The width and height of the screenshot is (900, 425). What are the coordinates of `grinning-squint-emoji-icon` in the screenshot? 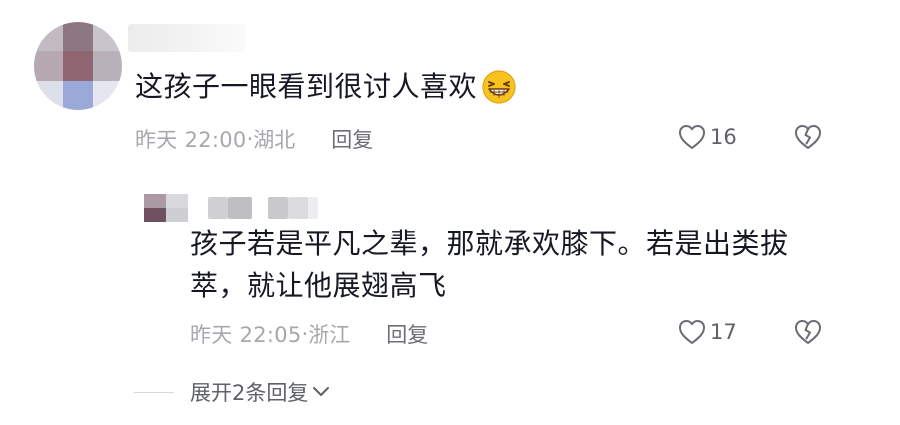 It's located at (499, 87).